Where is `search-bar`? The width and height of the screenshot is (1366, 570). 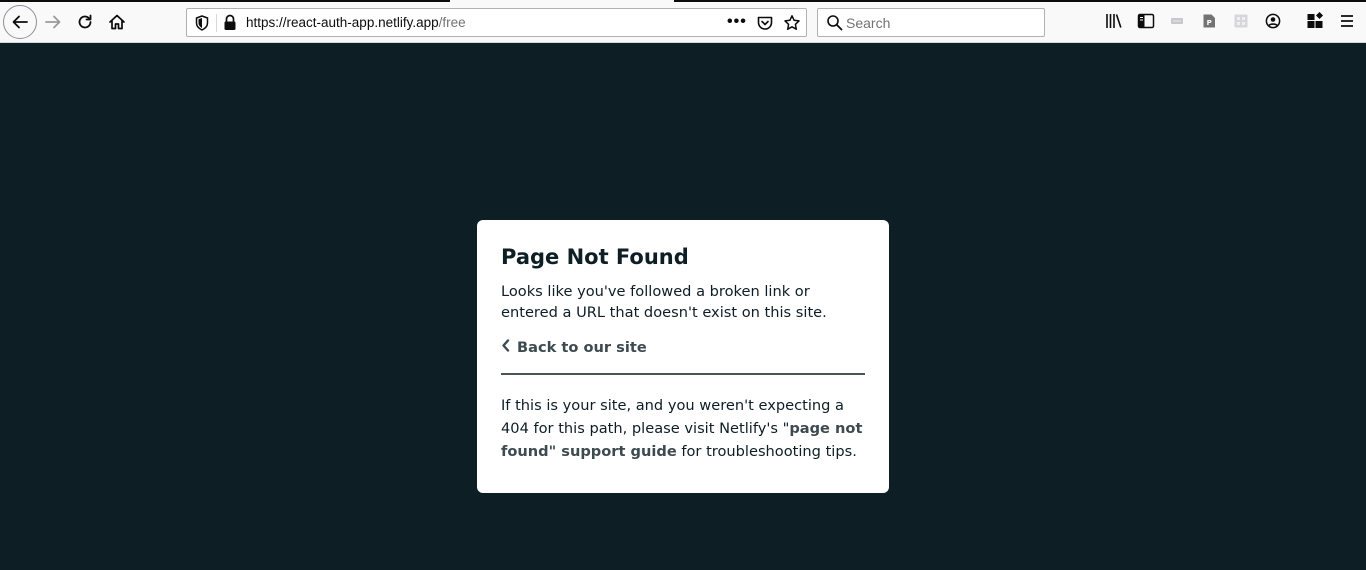
search-bar is located at coordinates (931, 22).